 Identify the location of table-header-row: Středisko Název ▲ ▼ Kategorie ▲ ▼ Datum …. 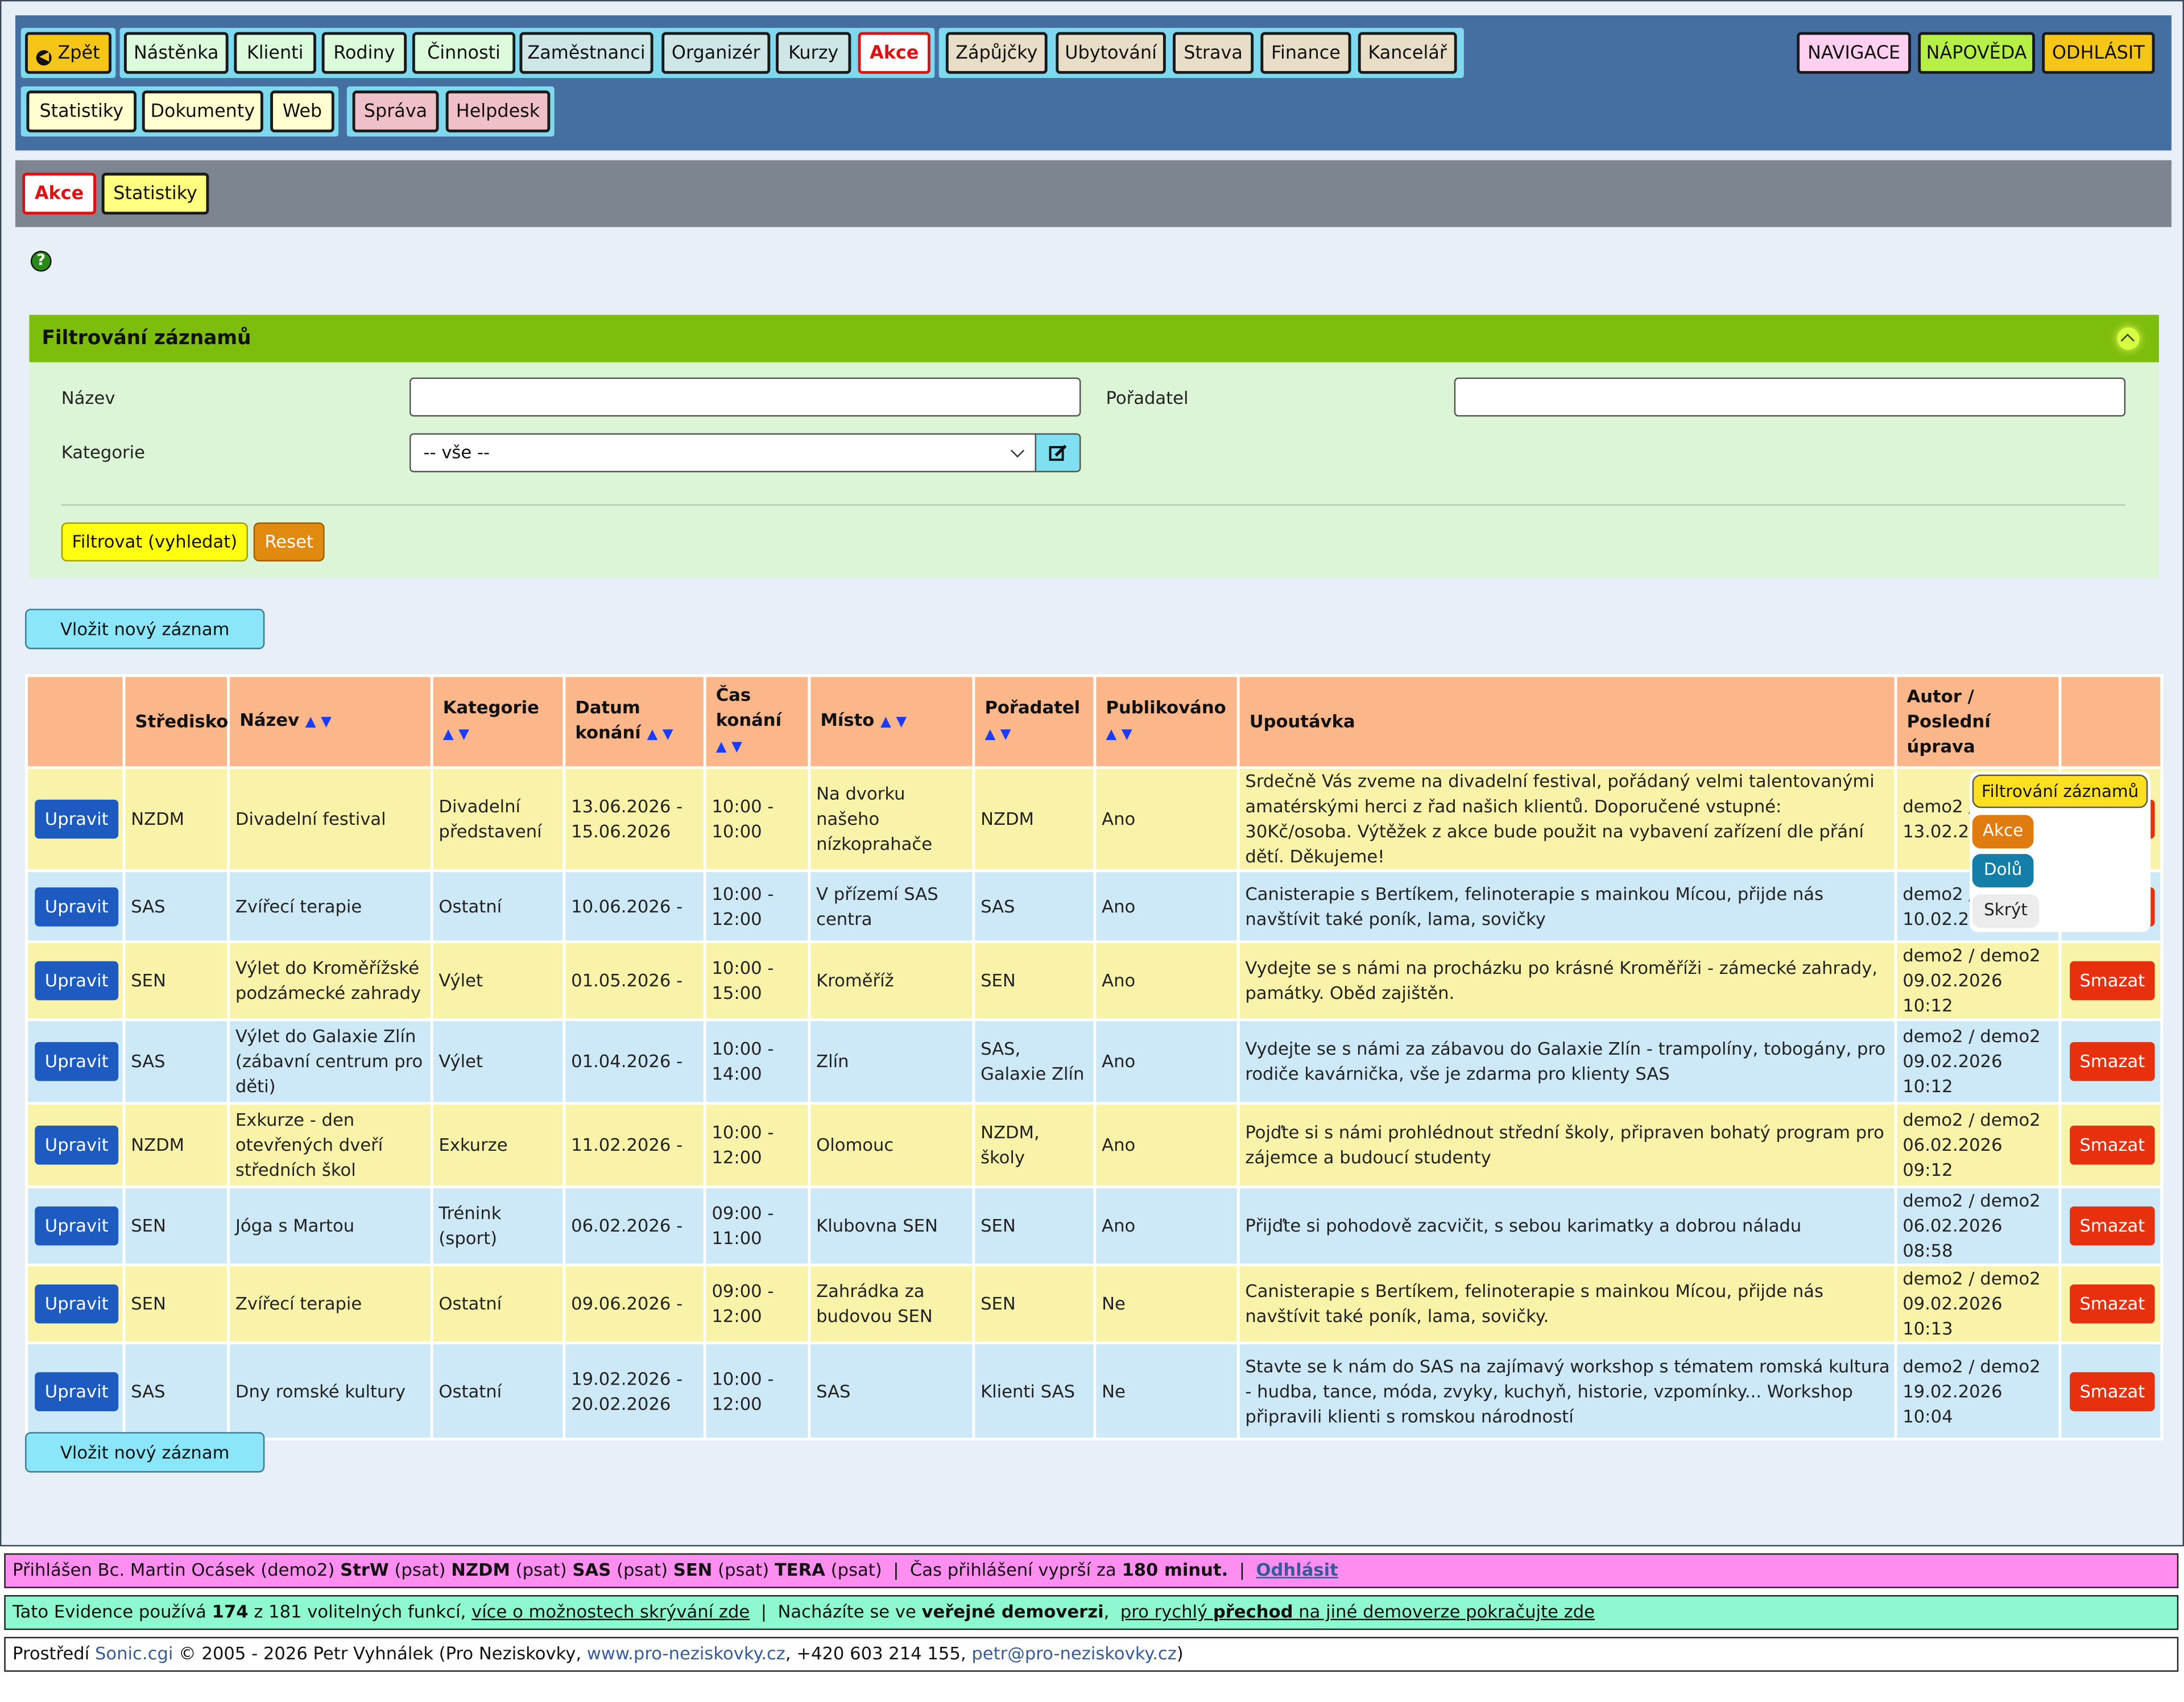
(1094, 721).